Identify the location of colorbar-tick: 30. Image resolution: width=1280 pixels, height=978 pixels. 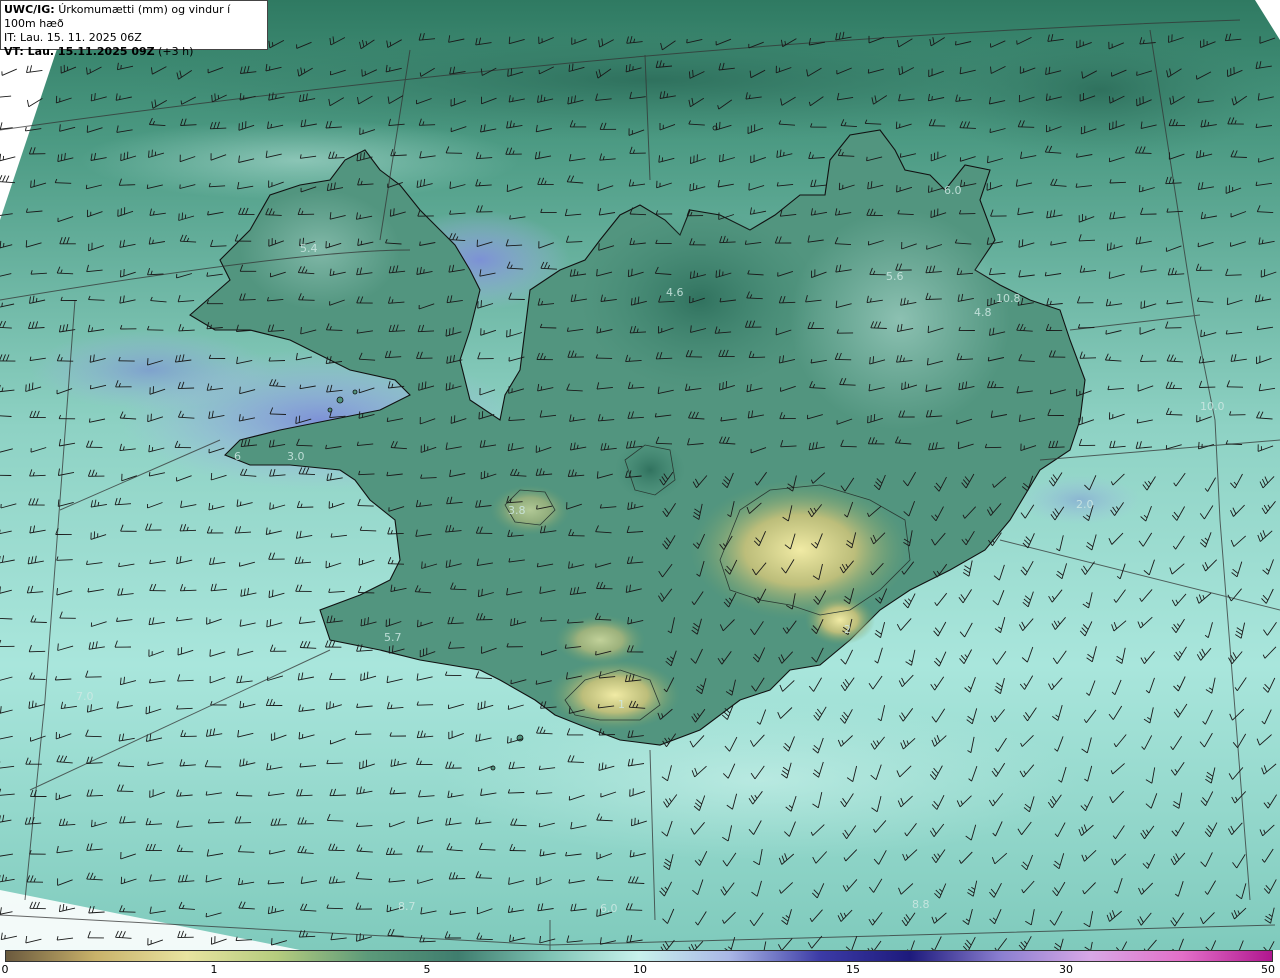
(1066, 969).